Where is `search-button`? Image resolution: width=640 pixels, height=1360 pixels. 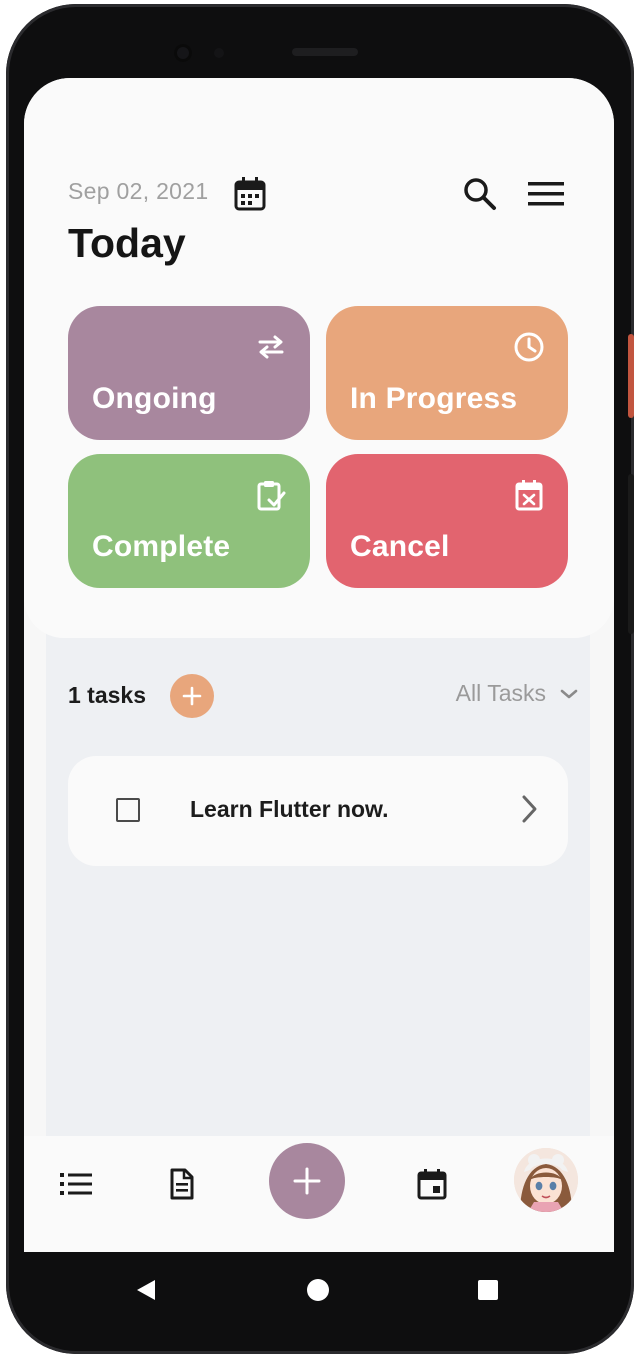 search-button is located at coordinates (480, 194).